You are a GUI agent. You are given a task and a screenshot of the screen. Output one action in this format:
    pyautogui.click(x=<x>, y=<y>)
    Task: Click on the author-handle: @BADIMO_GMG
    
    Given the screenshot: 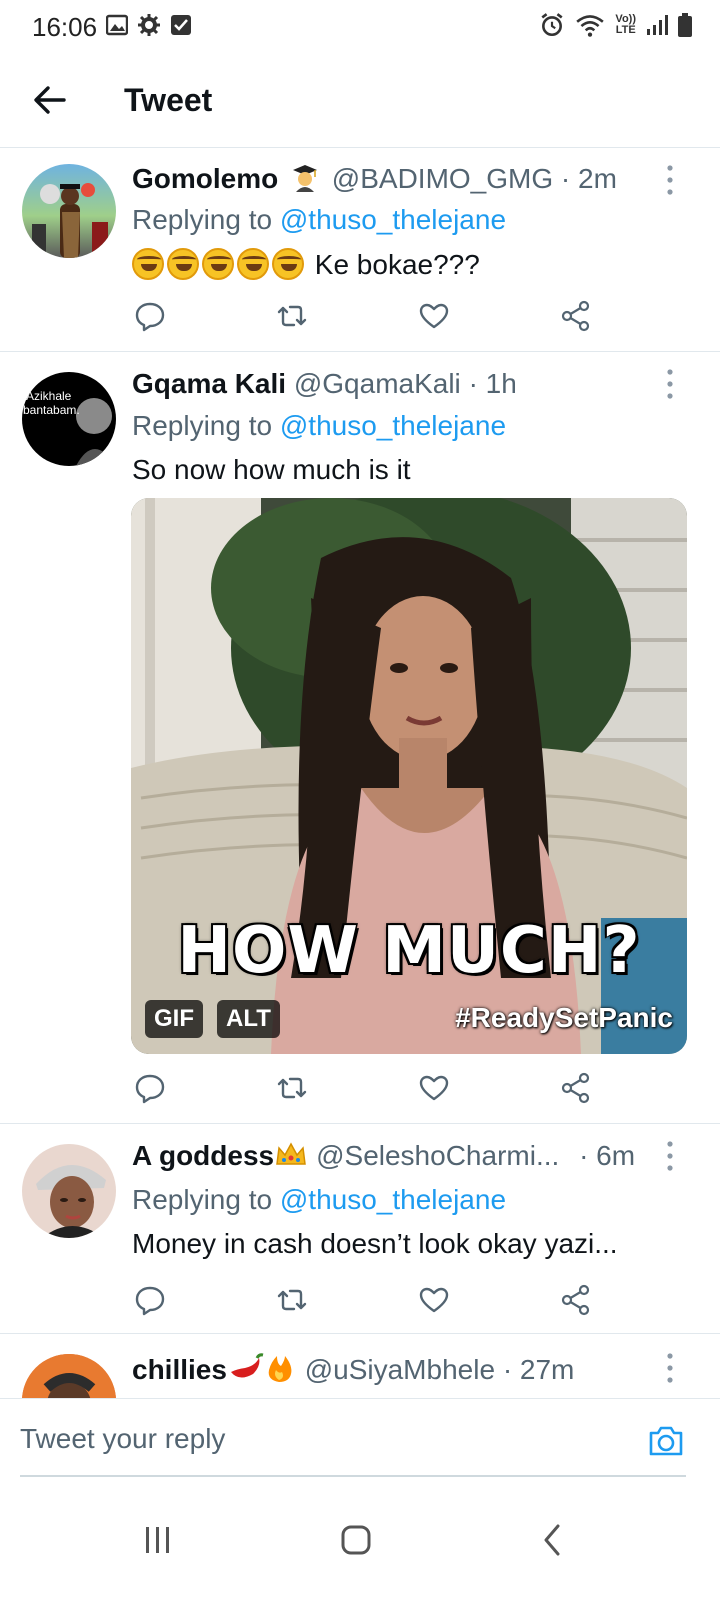 What is the action you would take?
    pyautogui.click(x=442, y=178)
    